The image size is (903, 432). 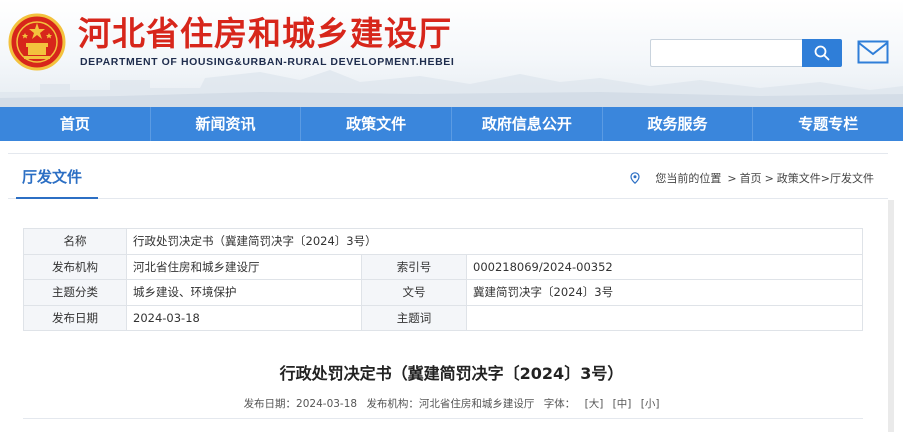 What do you see at coordinates (448, 176) in the screenshot?
I see `breadcrumb-bar: 厅发文件 您当前的位置 > 首页 > 政策文件>厅发文件` at bounding box center [448, 176].